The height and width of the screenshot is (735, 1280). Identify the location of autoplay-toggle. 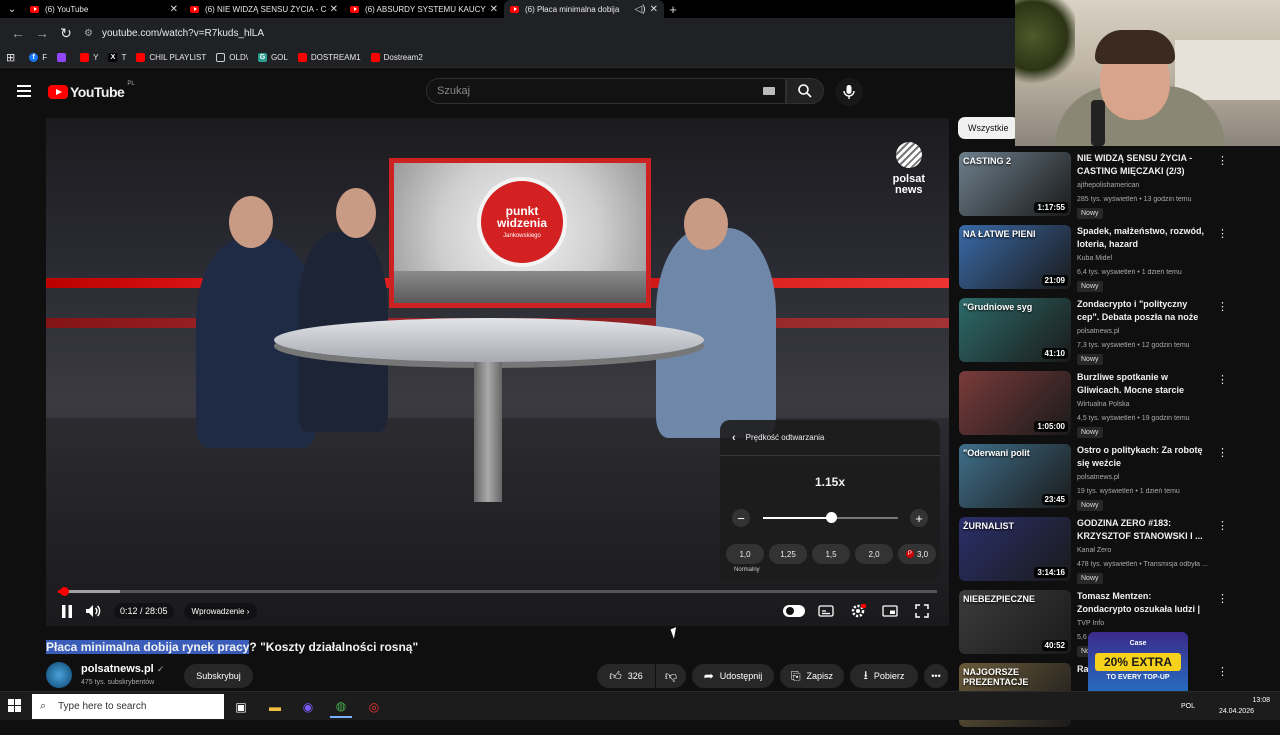
(794, 611).